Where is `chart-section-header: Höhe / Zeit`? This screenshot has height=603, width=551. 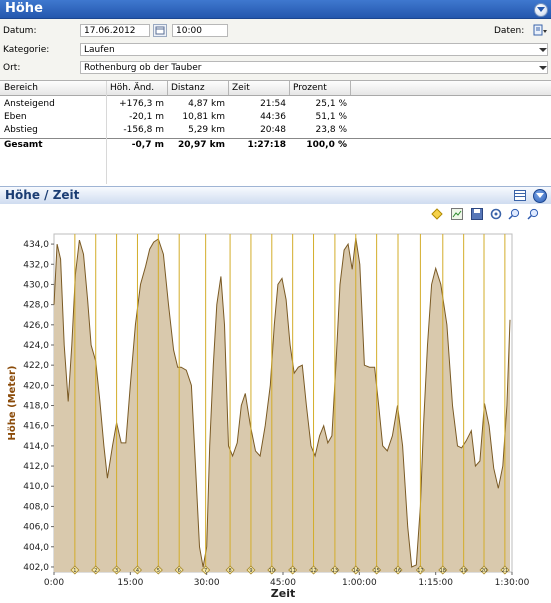
chart-section-header: Höhe / Zeit is located at coordinates (275, 195).